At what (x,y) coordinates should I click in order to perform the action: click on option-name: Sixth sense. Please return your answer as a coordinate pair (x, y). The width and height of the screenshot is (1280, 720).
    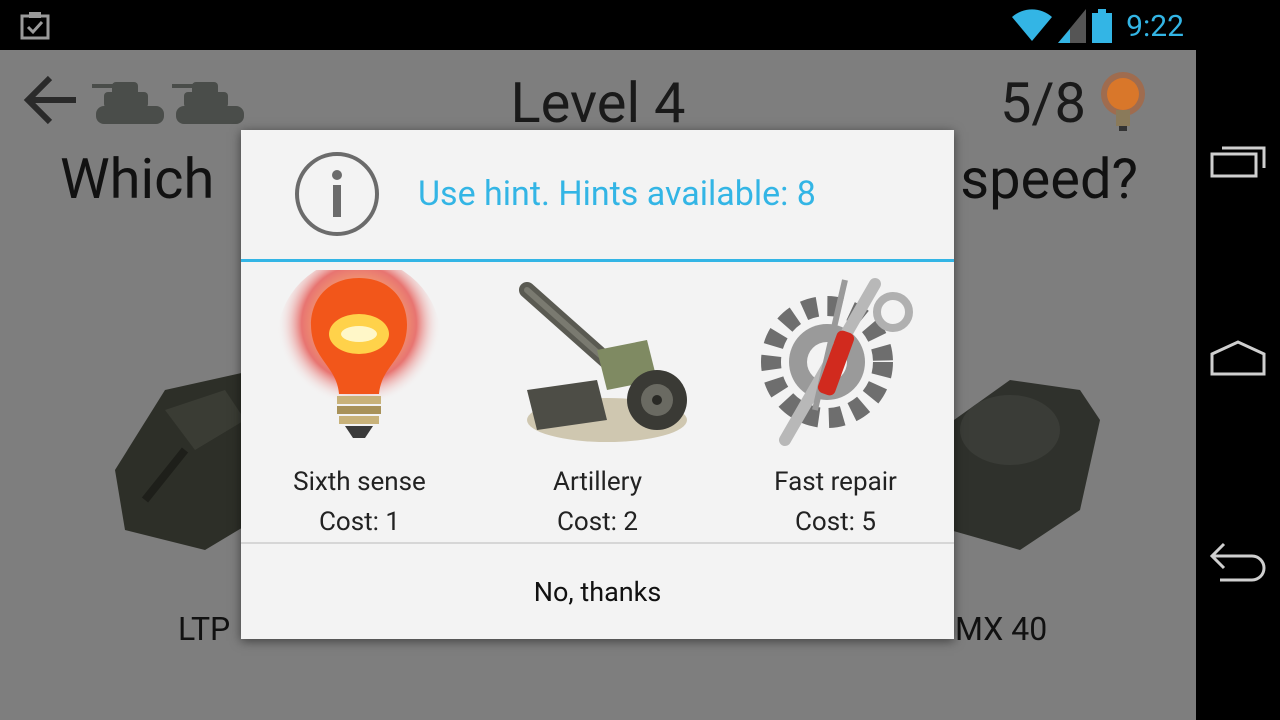
    Looking at the image, I should click on (359, 482).